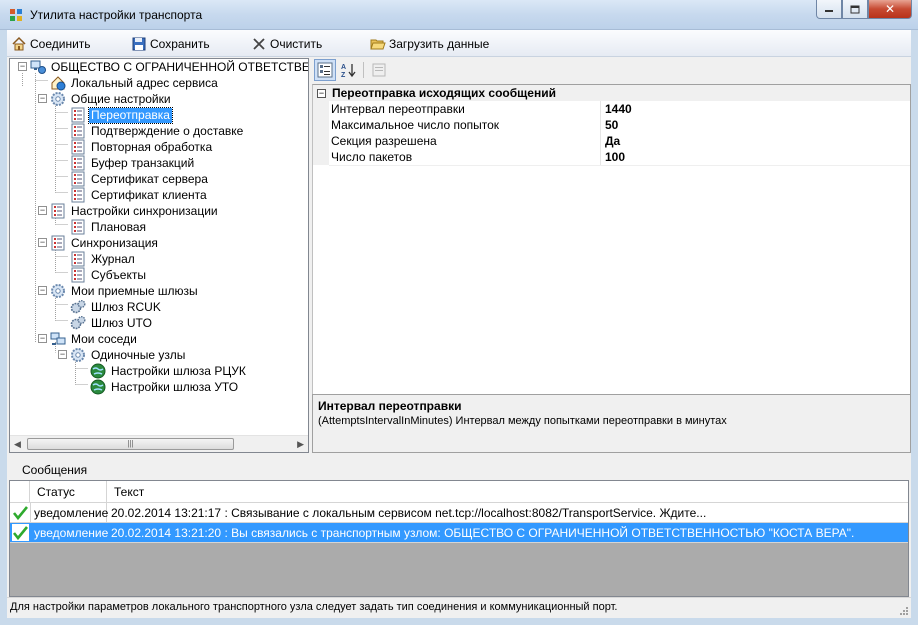 The width and height of the screenshot is (918, 625). Describe the element at coordinates (17, 444) in the screenshot. I see `scroll-left-arrow-icon: ◀` at that location.